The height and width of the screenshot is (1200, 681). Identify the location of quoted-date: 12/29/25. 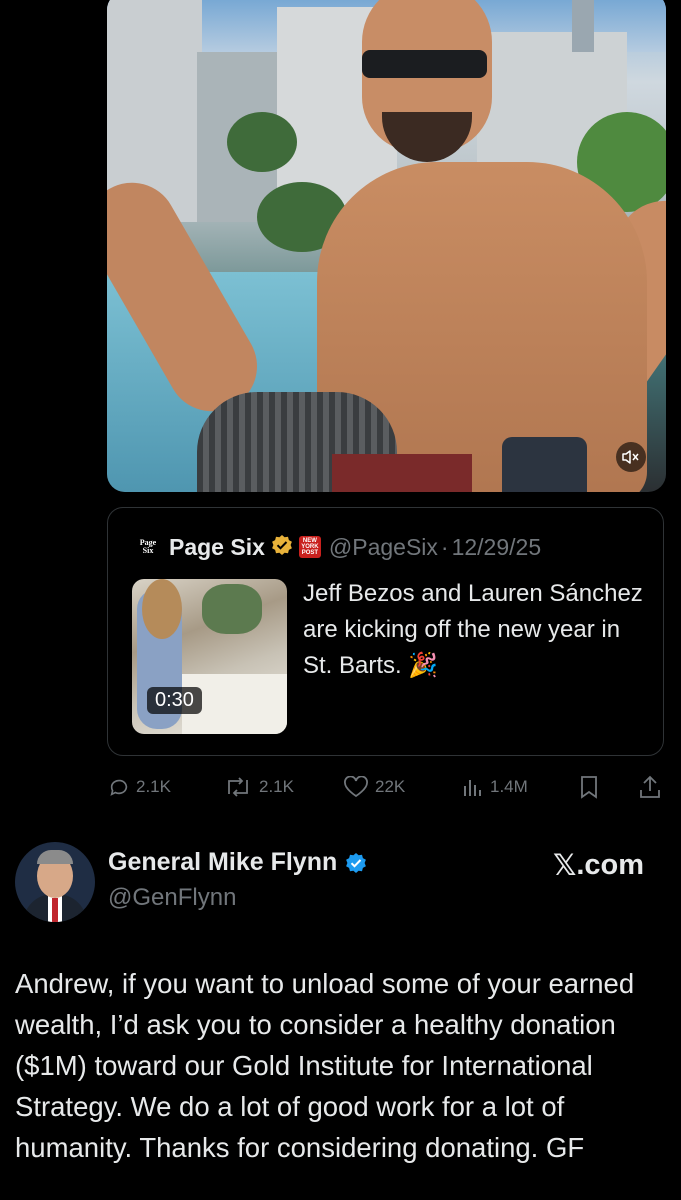
(497, 547).